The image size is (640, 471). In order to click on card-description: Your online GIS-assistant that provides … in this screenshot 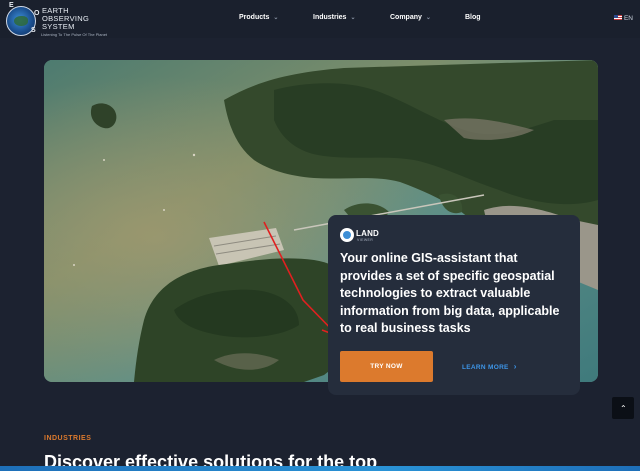, I will do `click(450, 293)`.